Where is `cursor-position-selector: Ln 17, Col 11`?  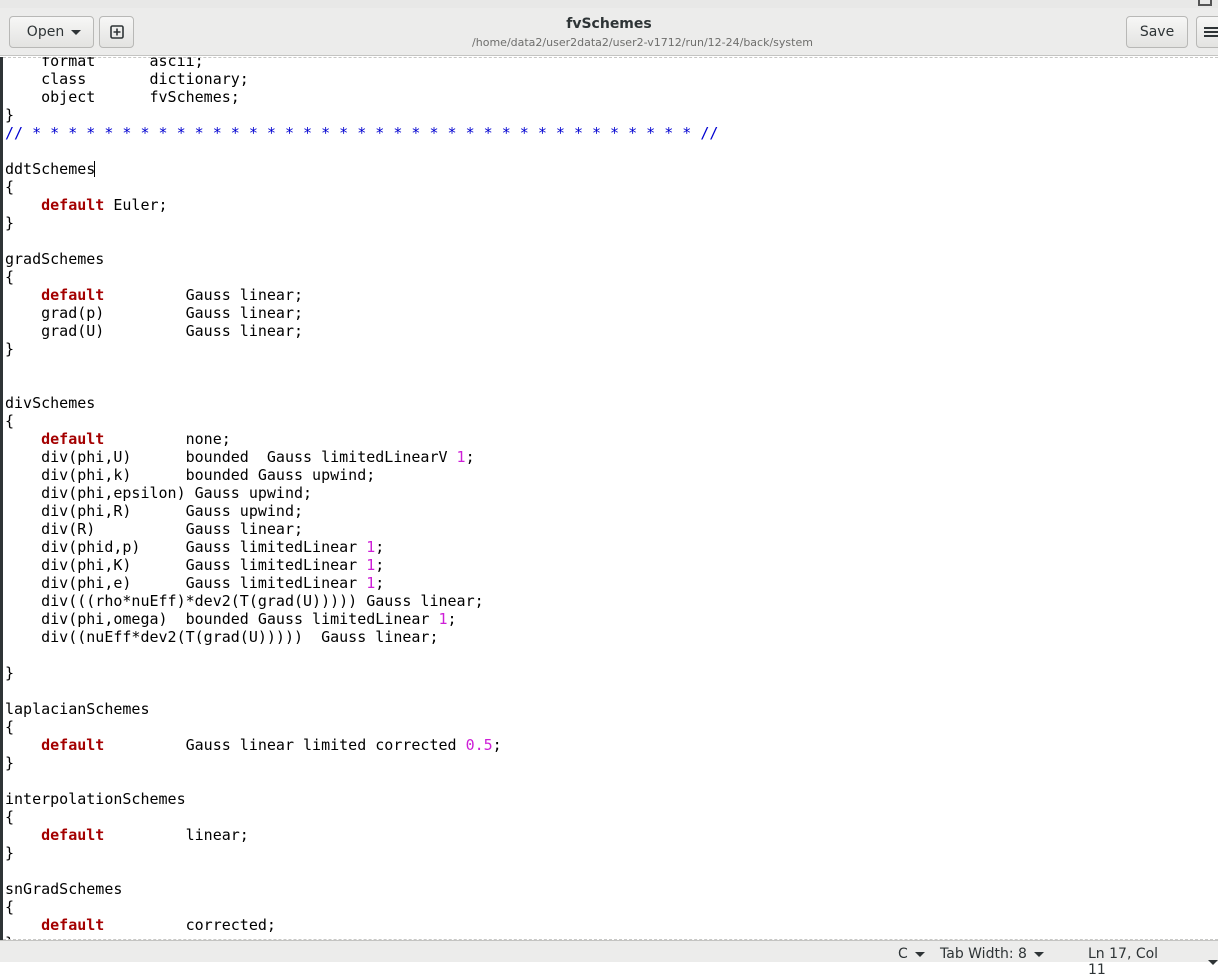 cursor-position-selector: Ln 17, Col 11 is located at coordinates (1153, 962).